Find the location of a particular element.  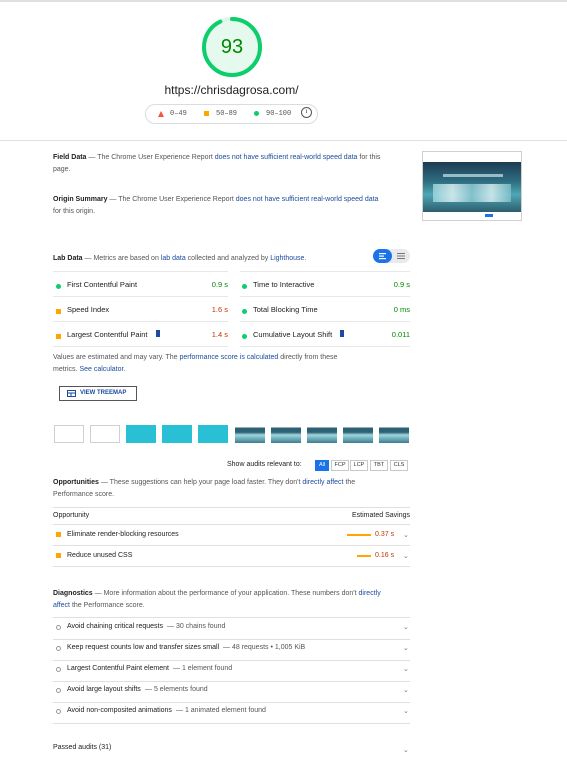

filter-all-button: All is located at coordinates (322, 465).